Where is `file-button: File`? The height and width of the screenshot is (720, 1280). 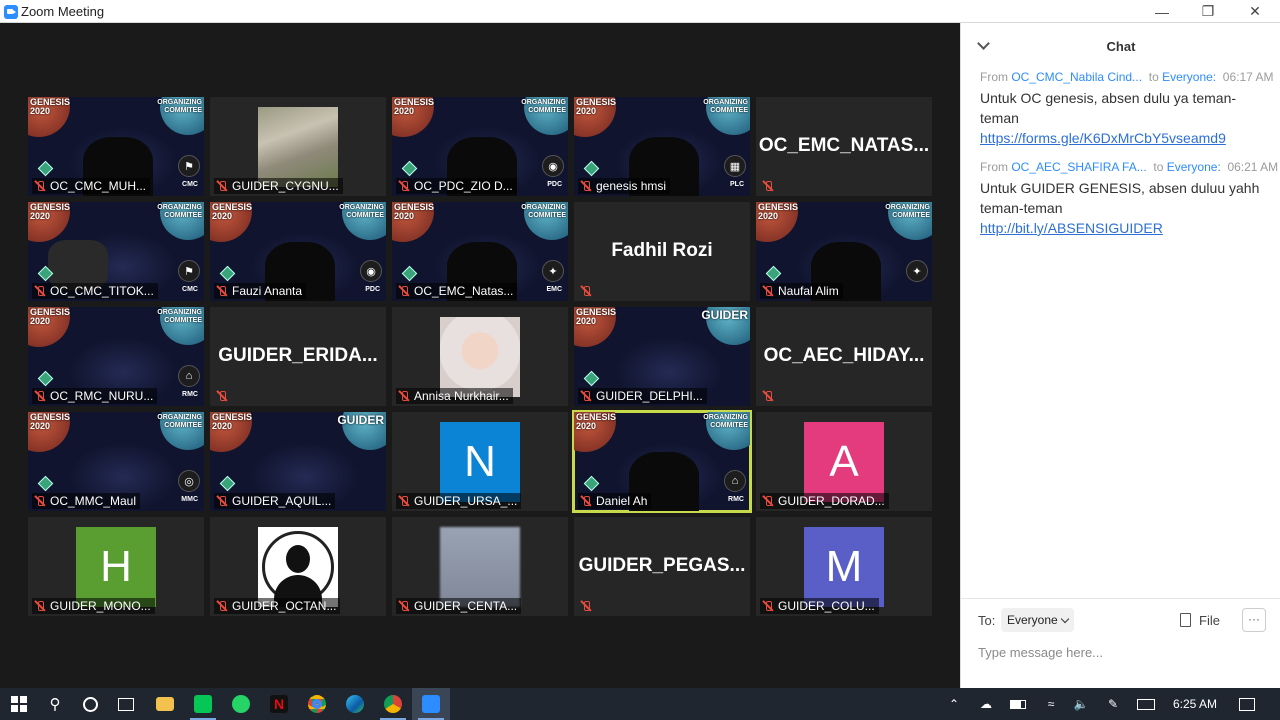
file-button: File is located at coordinates (1200, 620).